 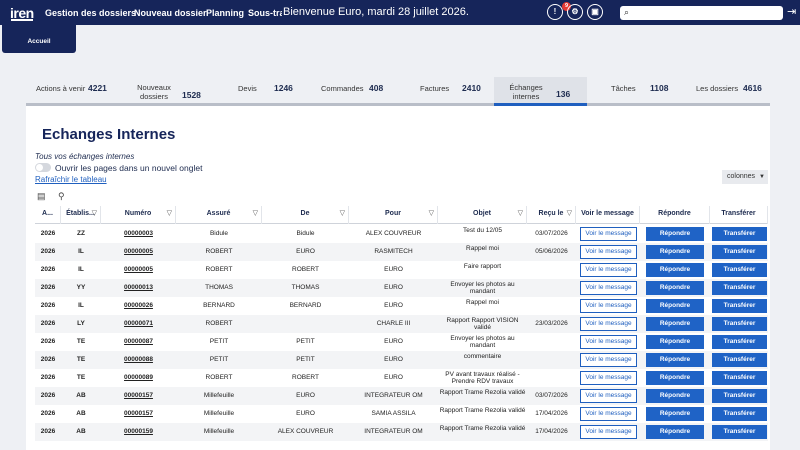 What do you see at coordinates (393, 251) in the screenshot?
I see `cell-pour: RASMITECH` at bounding box center [393, 251].